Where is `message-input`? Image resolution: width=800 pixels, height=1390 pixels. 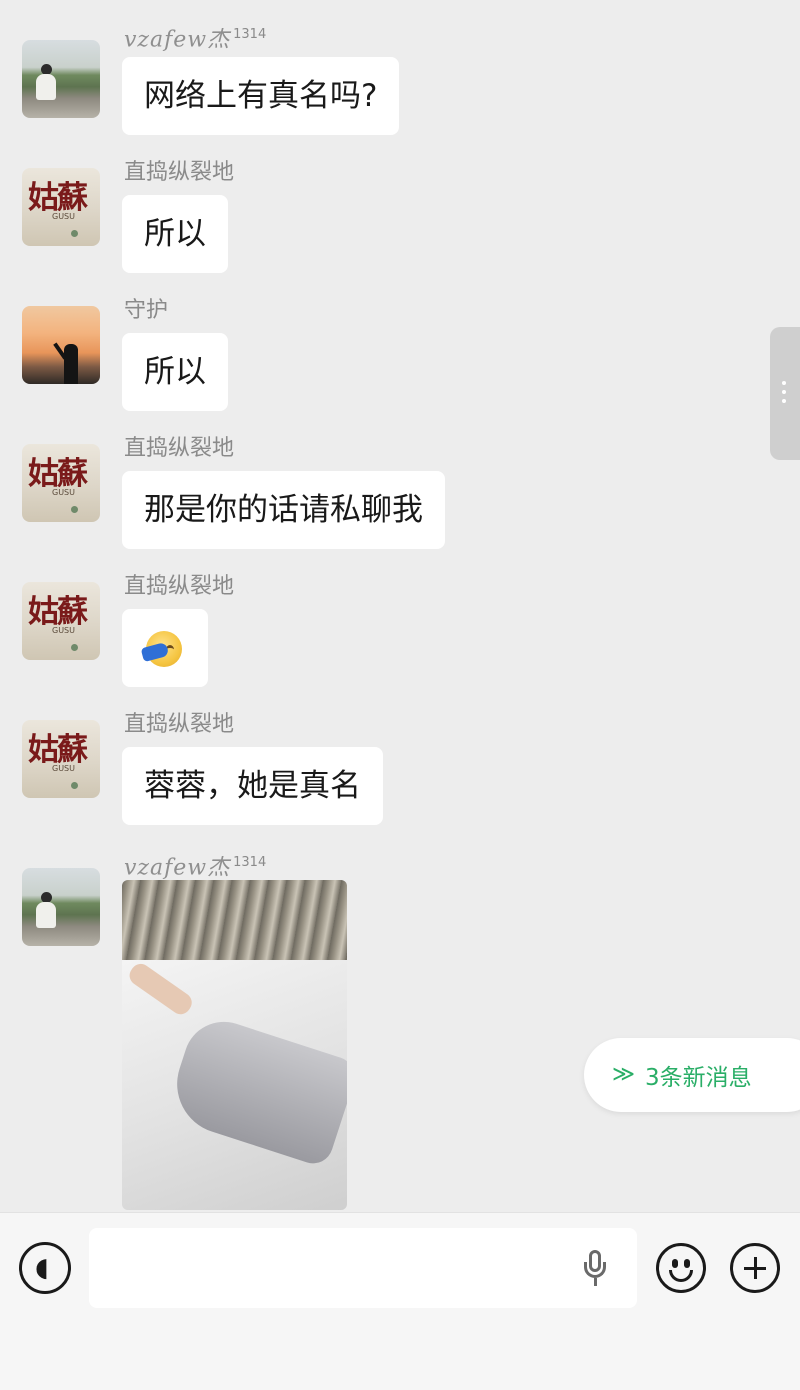
message-input is located at coordinates (363, 1268).